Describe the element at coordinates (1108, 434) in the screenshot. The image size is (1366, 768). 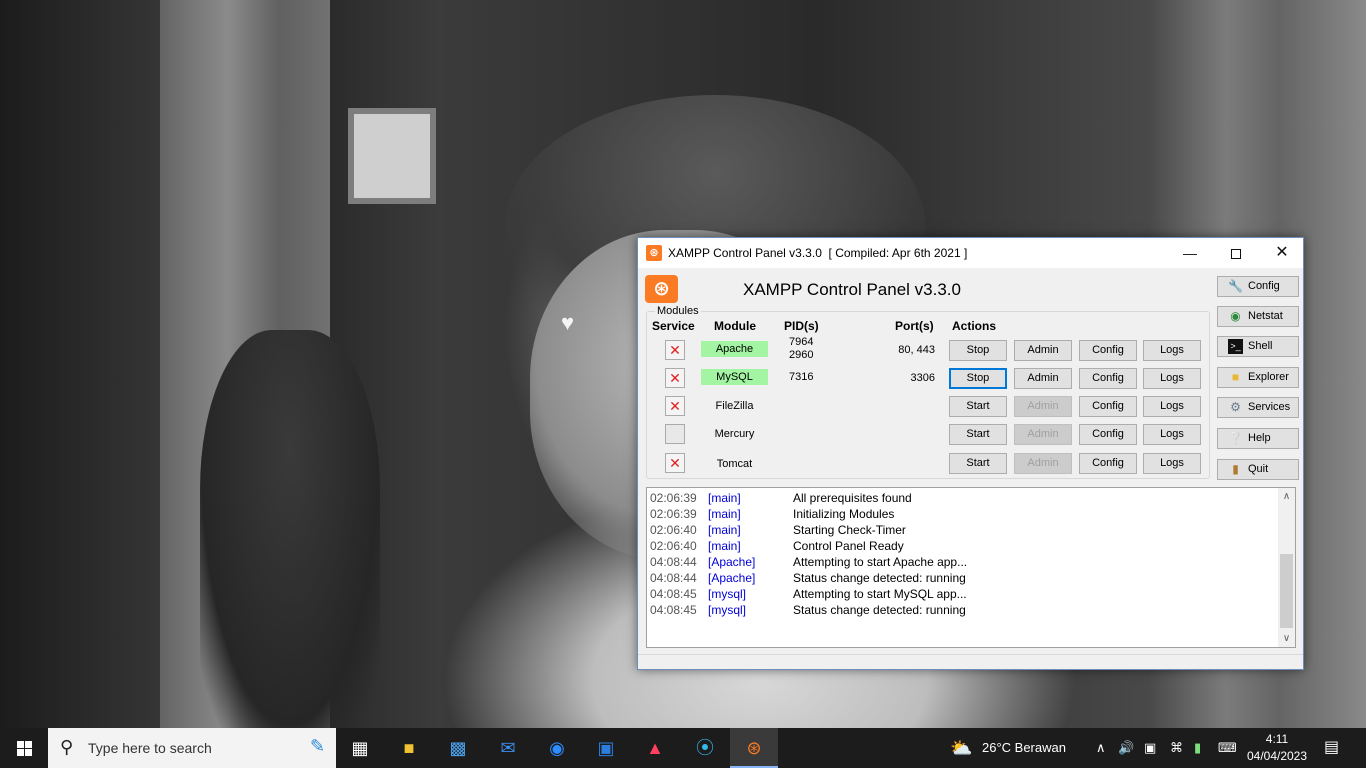
I see `mercury-config-button: Config` at that location.